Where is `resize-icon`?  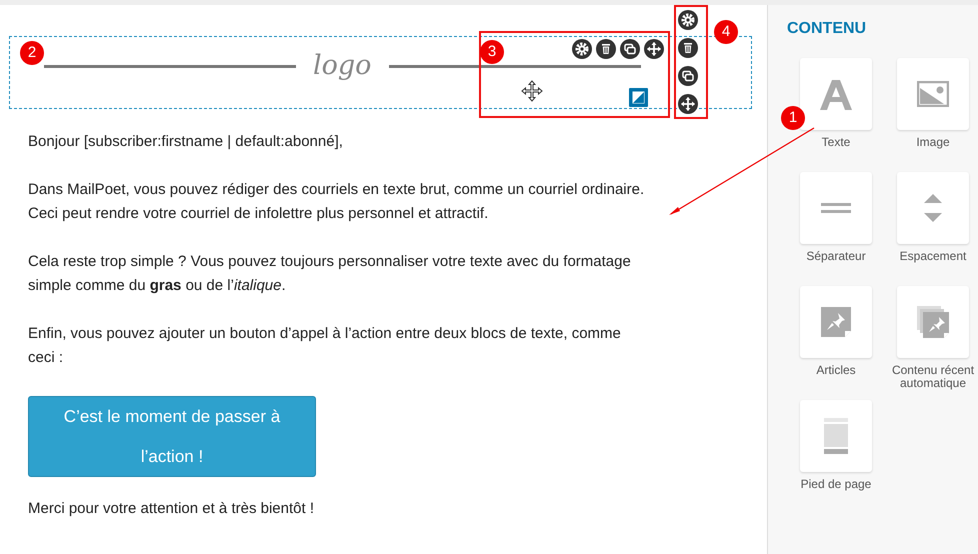 resize-icon is located at coordinates (638, 97).